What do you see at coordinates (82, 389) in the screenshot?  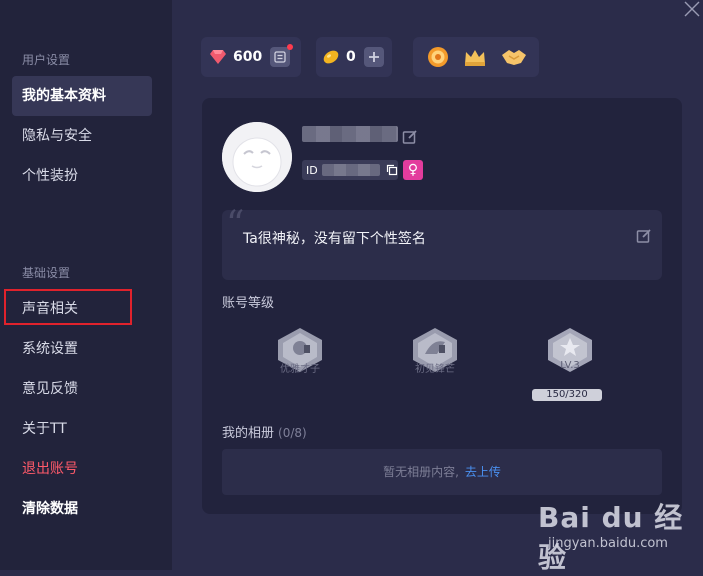 I see `sidebar-item-feedback: 意见反馈` at bounding box center [82, 389].